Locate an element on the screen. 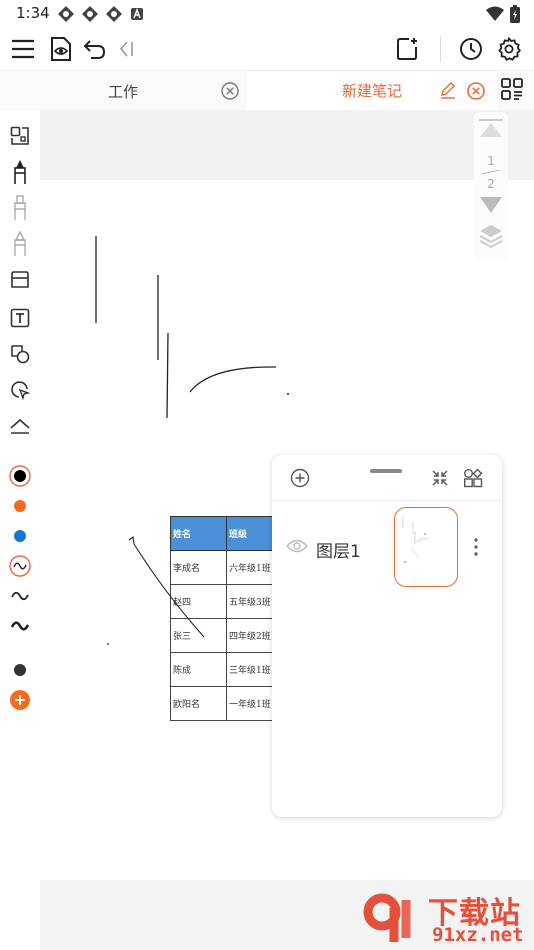  status-bar: 1:34 is located at coordinates (267, 14).